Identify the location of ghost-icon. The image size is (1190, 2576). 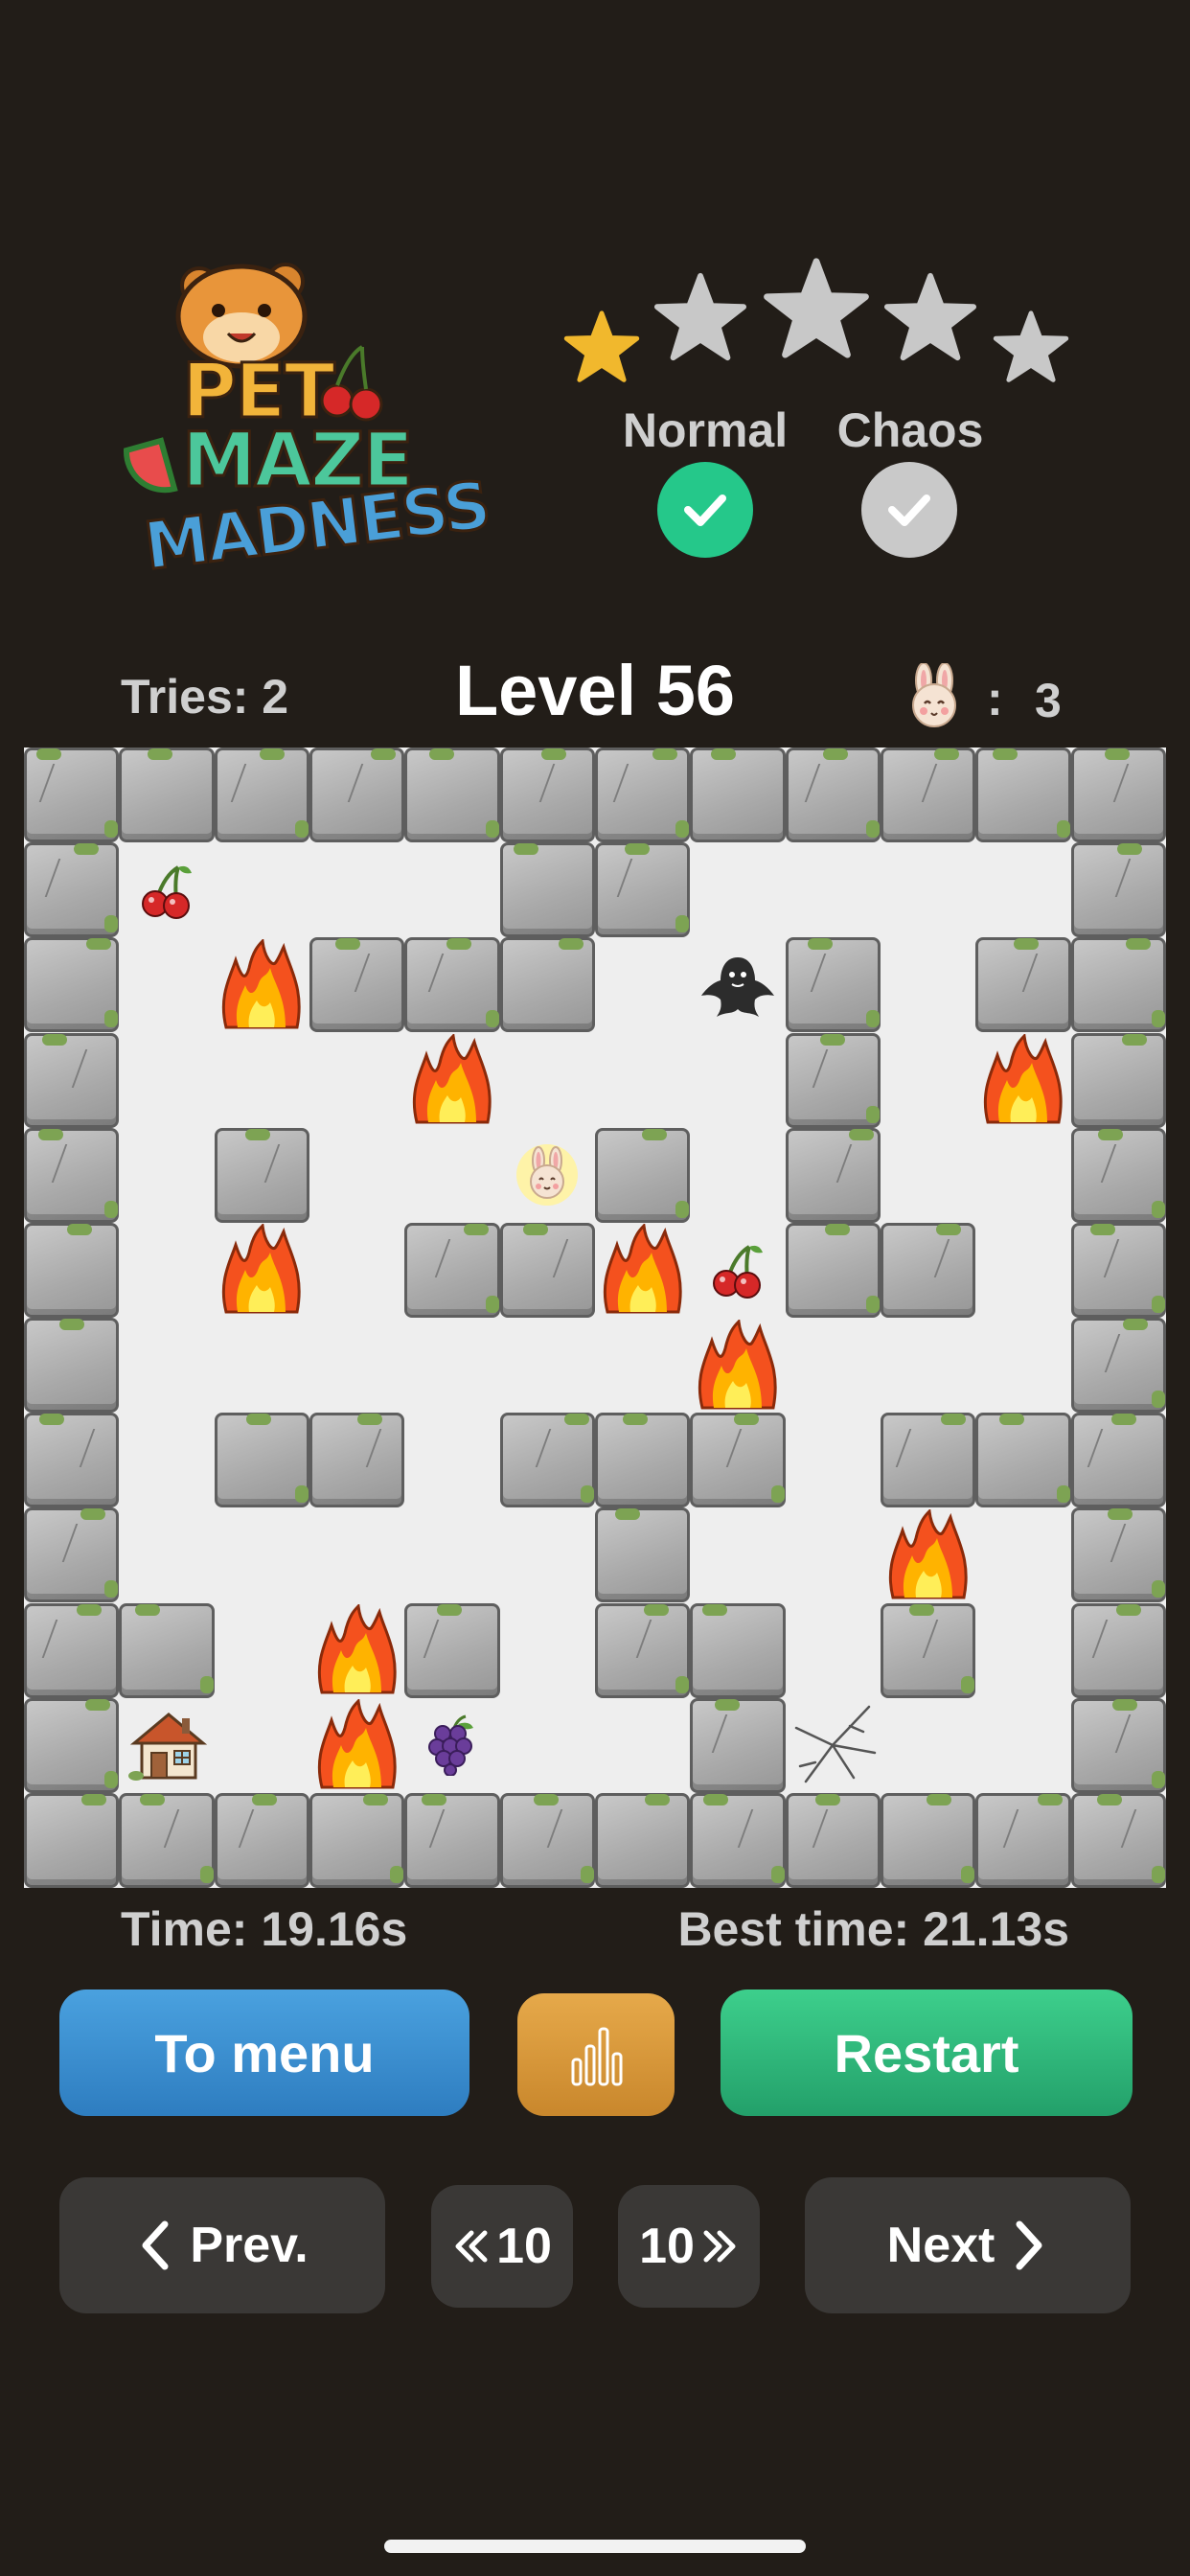
(738, 985).